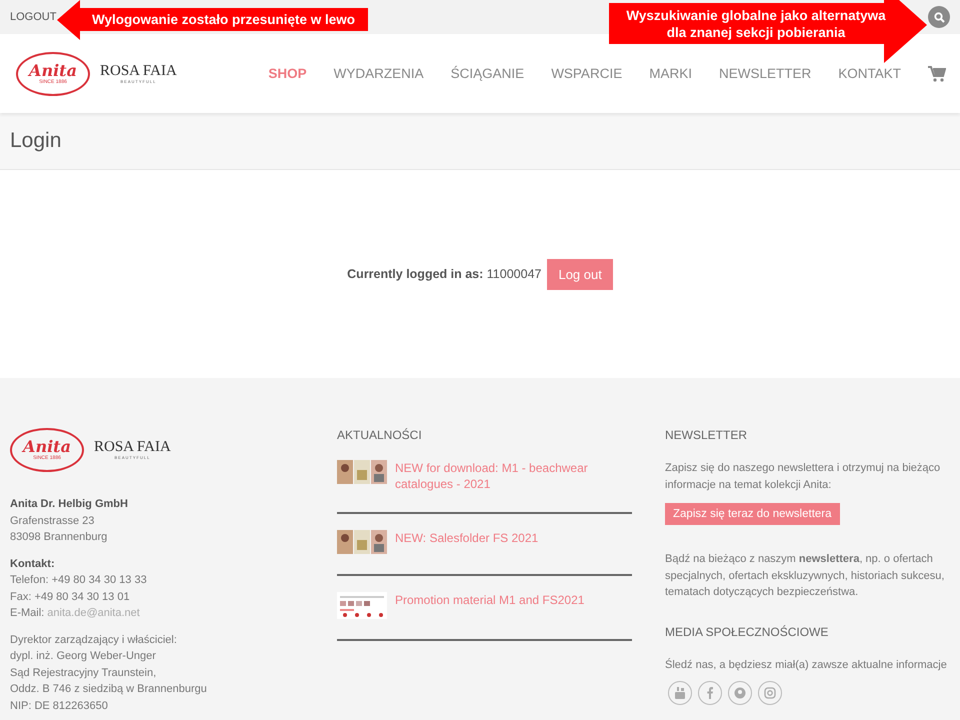  Describe the element at coordinates (79, 580) in the screenshot. I see `phone-text: Telefon: +49 80 34 30 13 33` at that location.